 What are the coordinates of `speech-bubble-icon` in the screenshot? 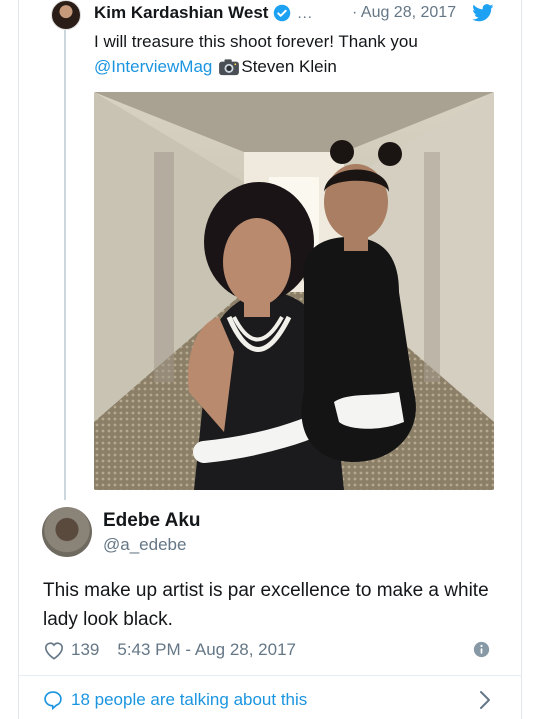 It's located at (53, 700).